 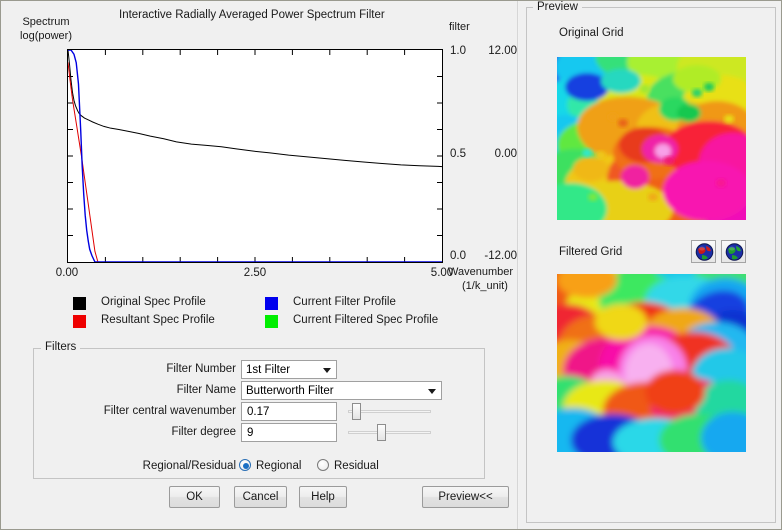 What do you see at coordinates (255, 109) in the screenshot?
I see `series-original-spec-profile` at bounding box center [255, 109].